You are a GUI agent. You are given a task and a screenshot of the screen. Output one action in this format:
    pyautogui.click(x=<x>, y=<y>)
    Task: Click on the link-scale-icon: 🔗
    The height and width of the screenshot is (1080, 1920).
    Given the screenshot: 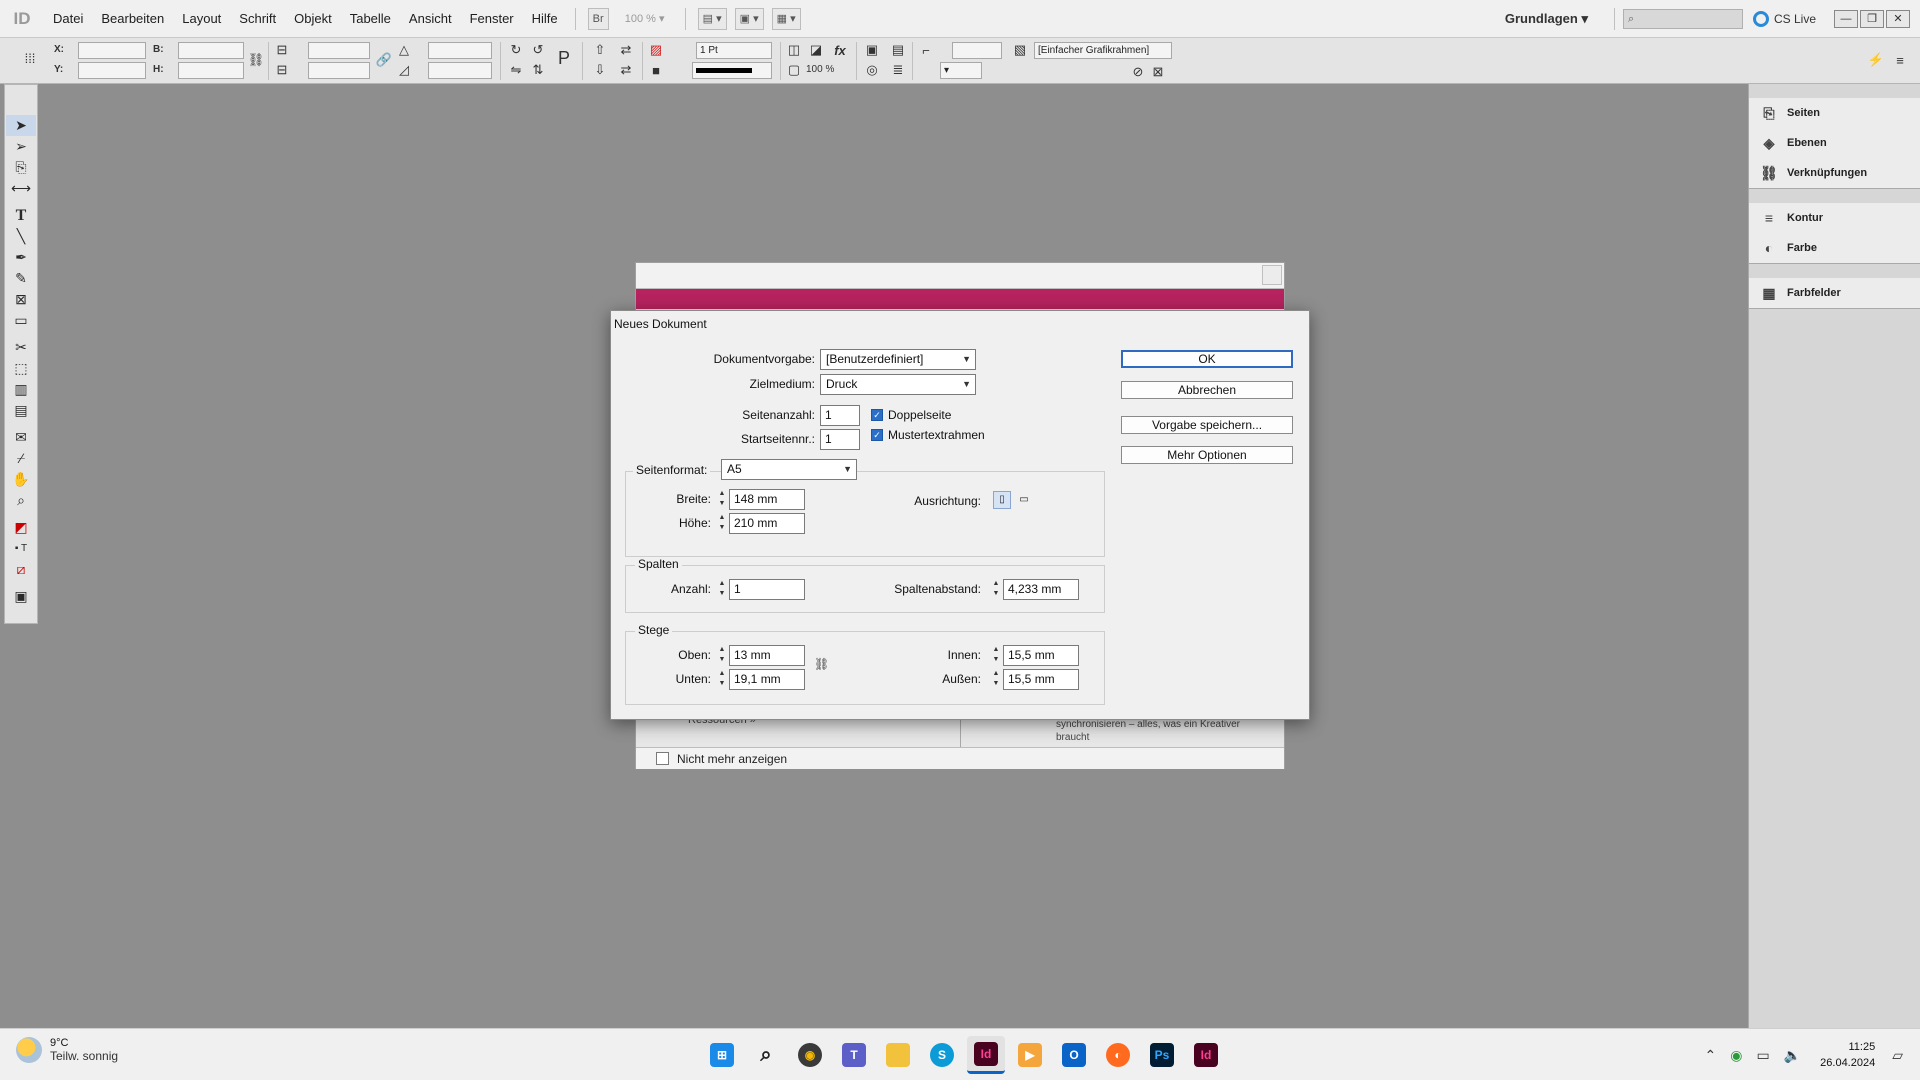 What is the action you would take?
    pyautogui.click(x=384, y=60)
    